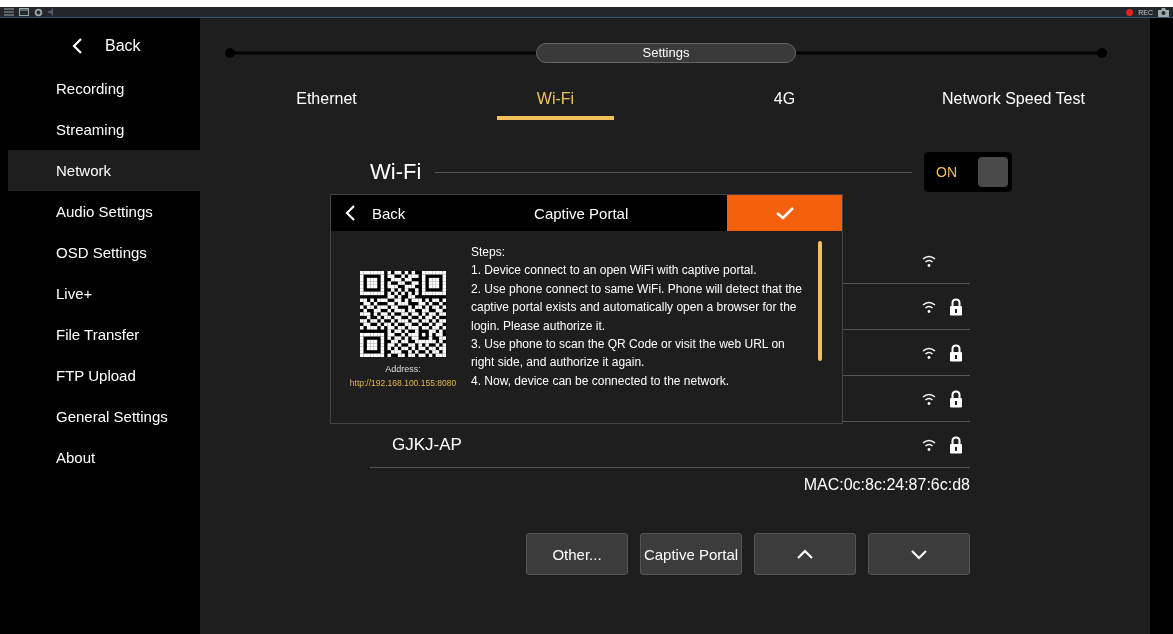  What do you see at coordinates (104, 211) in the screenshot?
I see `sidebar-item: Audio Settings` at bounding box center [104, 211].